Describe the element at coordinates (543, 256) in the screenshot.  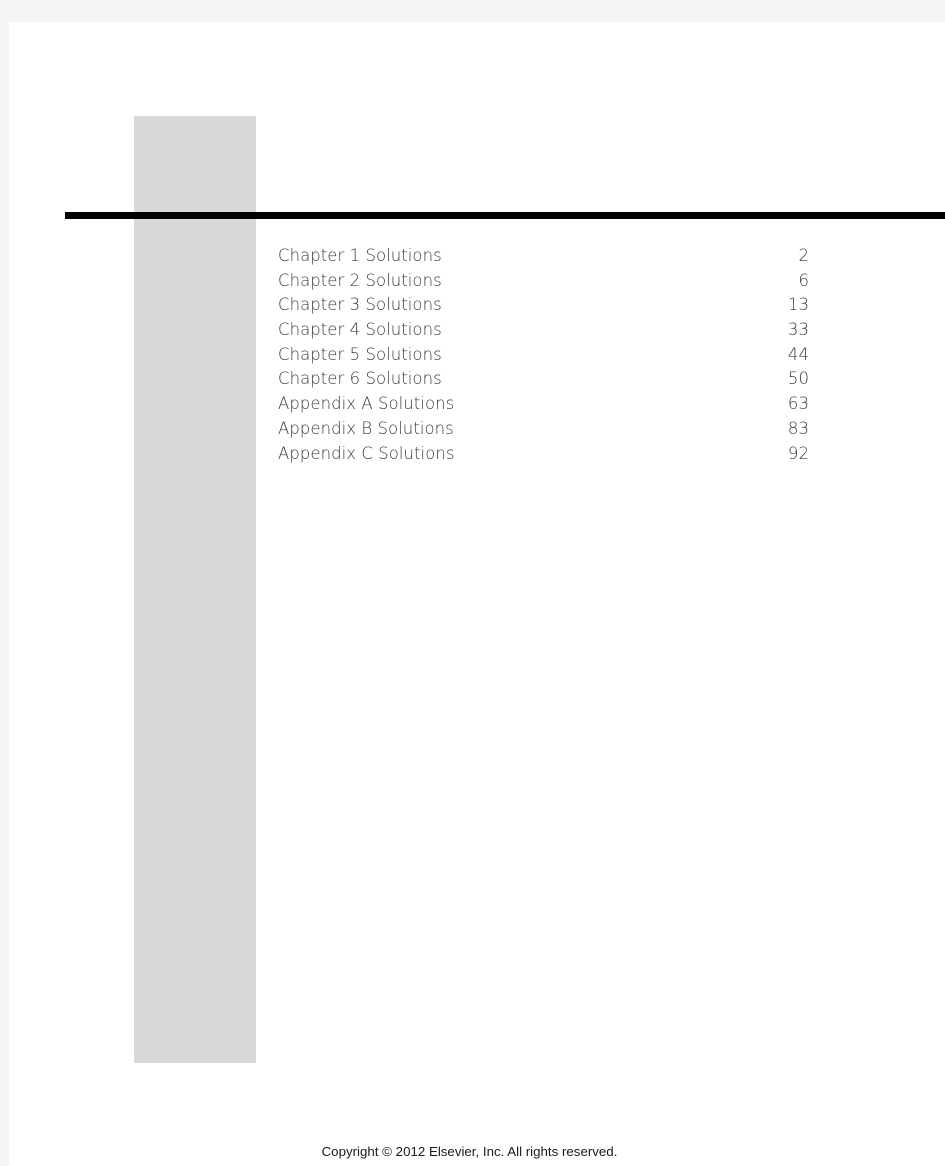
I see `toc-entry: Chapter 1 Solutions 2` at that location.